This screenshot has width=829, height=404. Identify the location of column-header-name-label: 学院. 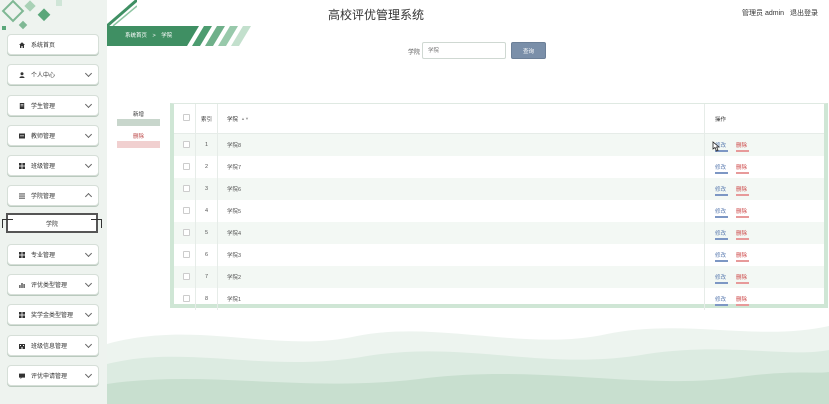
(233, 119).